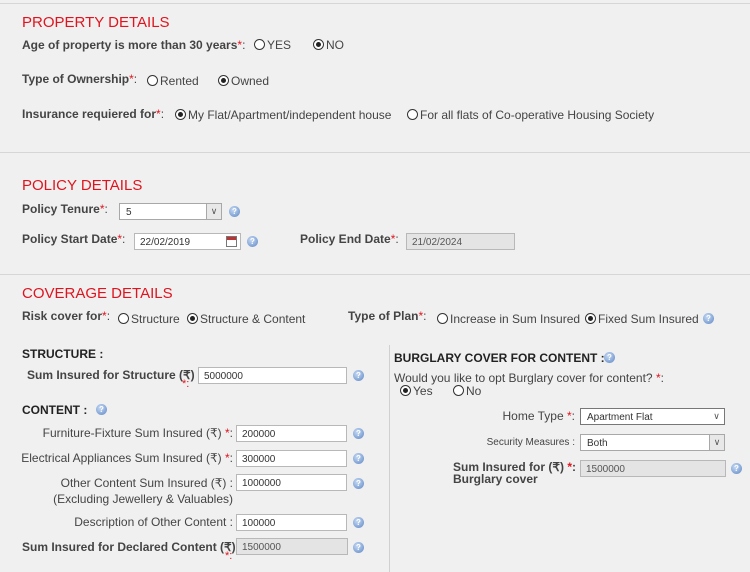  I want to click on security-measures-select: Both ∨, so click(652, 442).